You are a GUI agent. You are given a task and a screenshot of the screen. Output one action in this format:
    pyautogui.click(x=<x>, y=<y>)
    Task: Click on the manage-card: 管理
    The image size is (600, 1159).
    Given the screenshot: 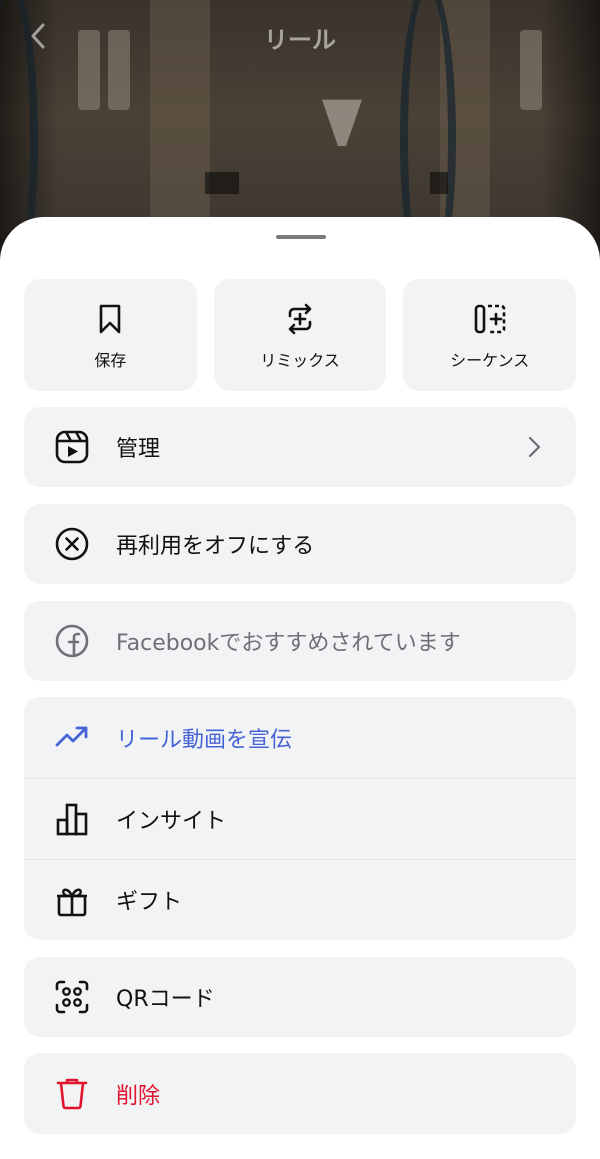 What is the action you would take?
    pyautogui.click(x=300, y=447)
    